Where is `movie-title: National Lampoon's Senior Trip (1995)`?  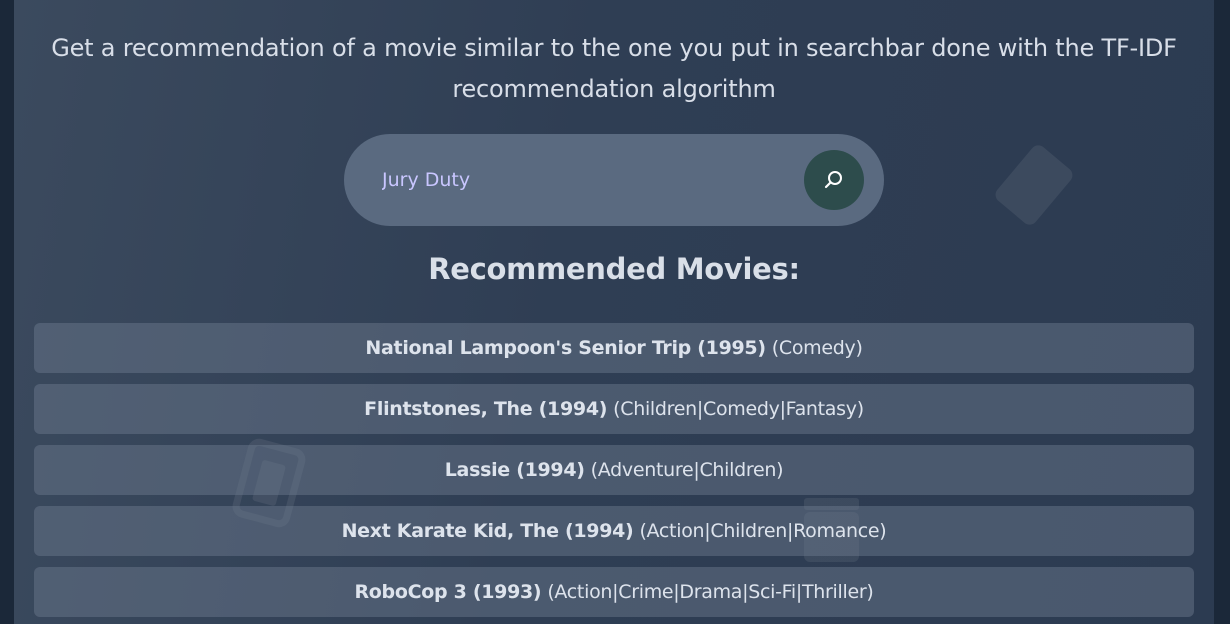 movie-title: National Lampoon's Senior Trip (1995) is located at coordinates (565, 348).